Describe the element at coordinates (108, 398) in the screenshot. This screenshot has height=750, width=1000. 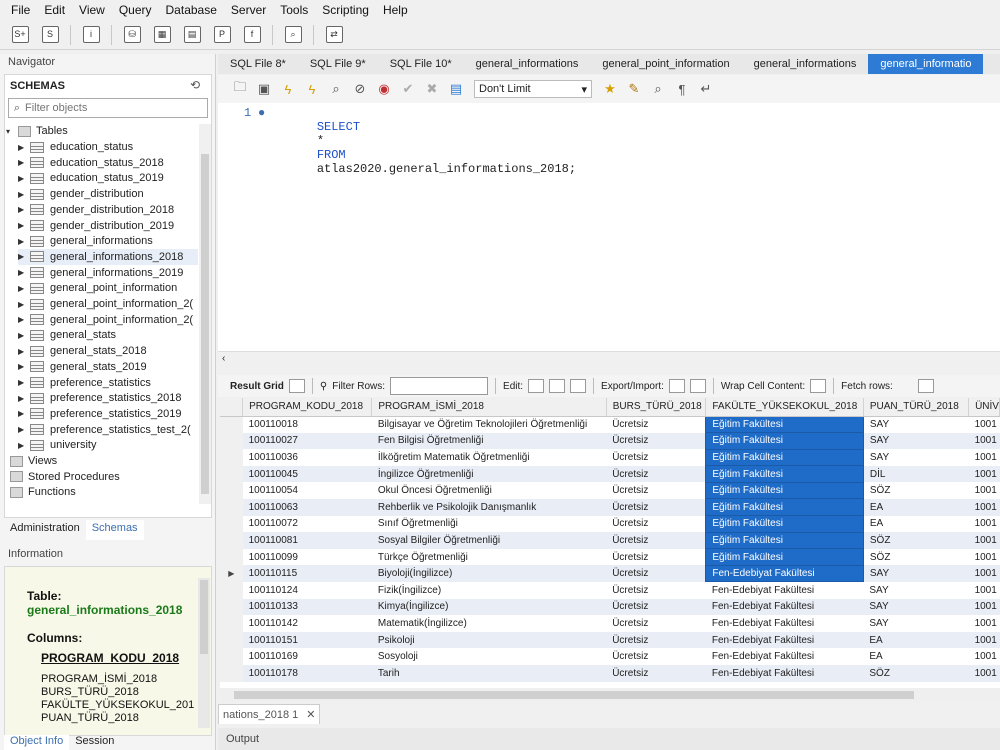
I see `table-node: ▶ preference_statistics_2018` at that location.